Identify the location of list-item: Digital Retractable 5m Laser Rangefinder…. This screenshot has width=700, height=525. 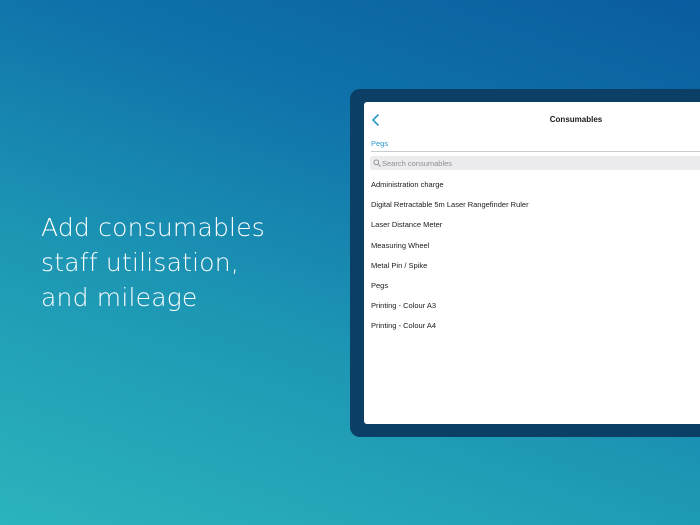
(532, 205).